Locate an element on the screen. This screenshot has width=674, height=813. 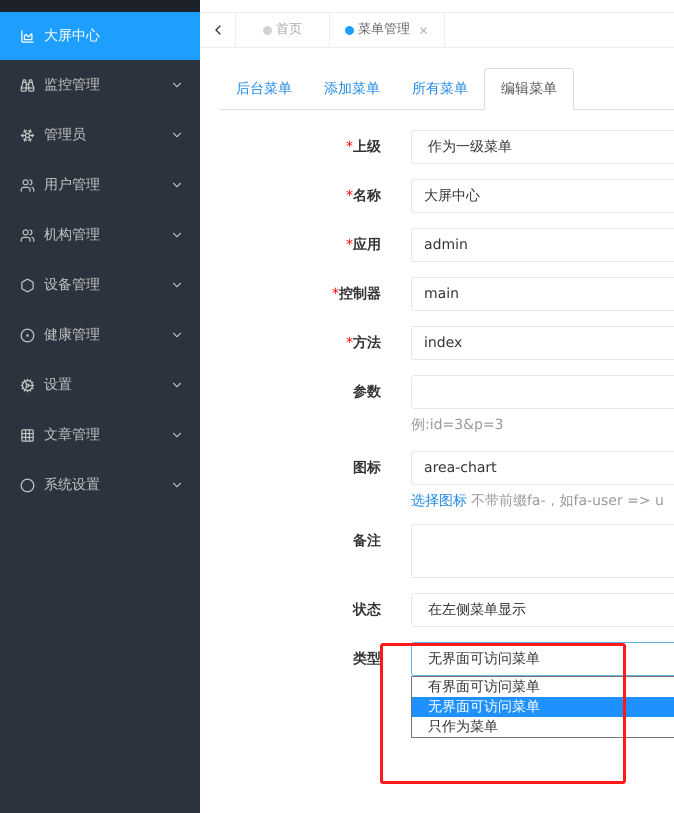
input-field is located at coordinates (542, 392).